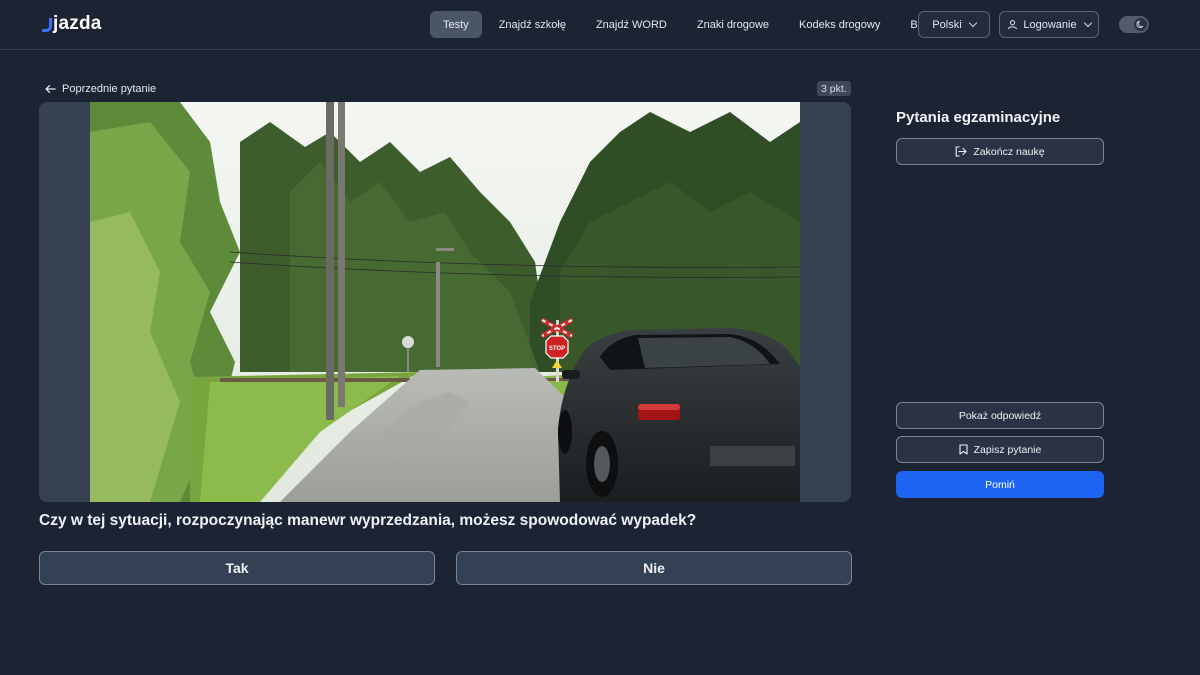  What do you see at coordinates (557, 349) in the screenshot?
I see `stop-sign-text: STOP` at bounding box center [557, 349].